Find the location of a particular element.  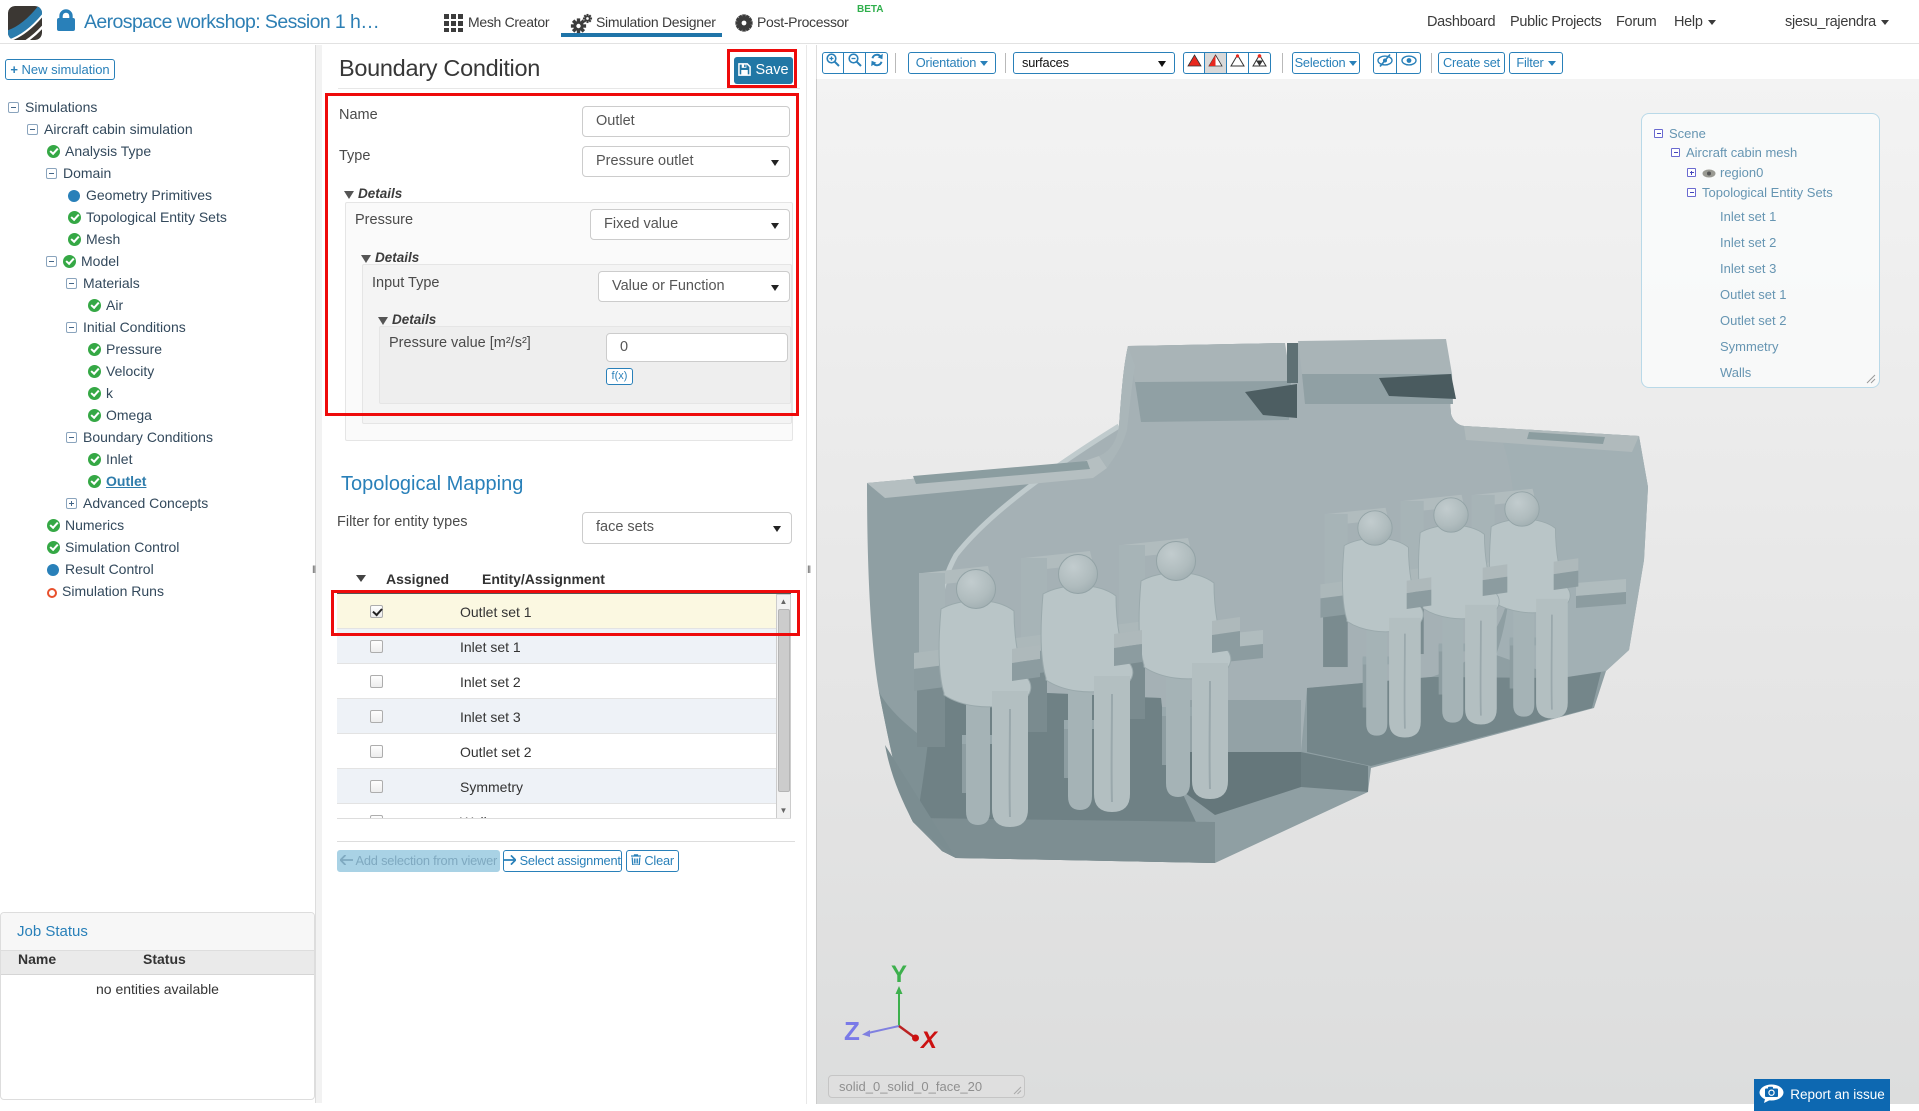

svg-text: X is located at coordinates (929, 1040).